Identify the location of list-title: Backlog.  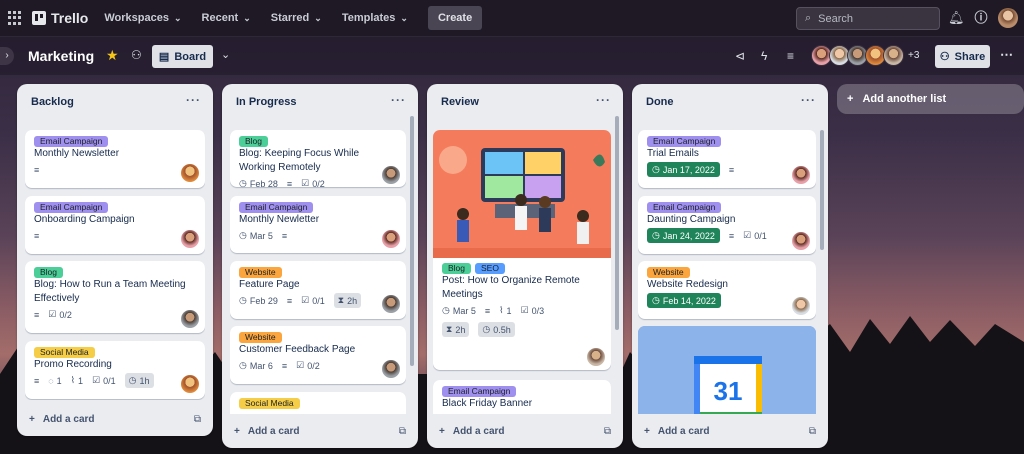
(52, 102).